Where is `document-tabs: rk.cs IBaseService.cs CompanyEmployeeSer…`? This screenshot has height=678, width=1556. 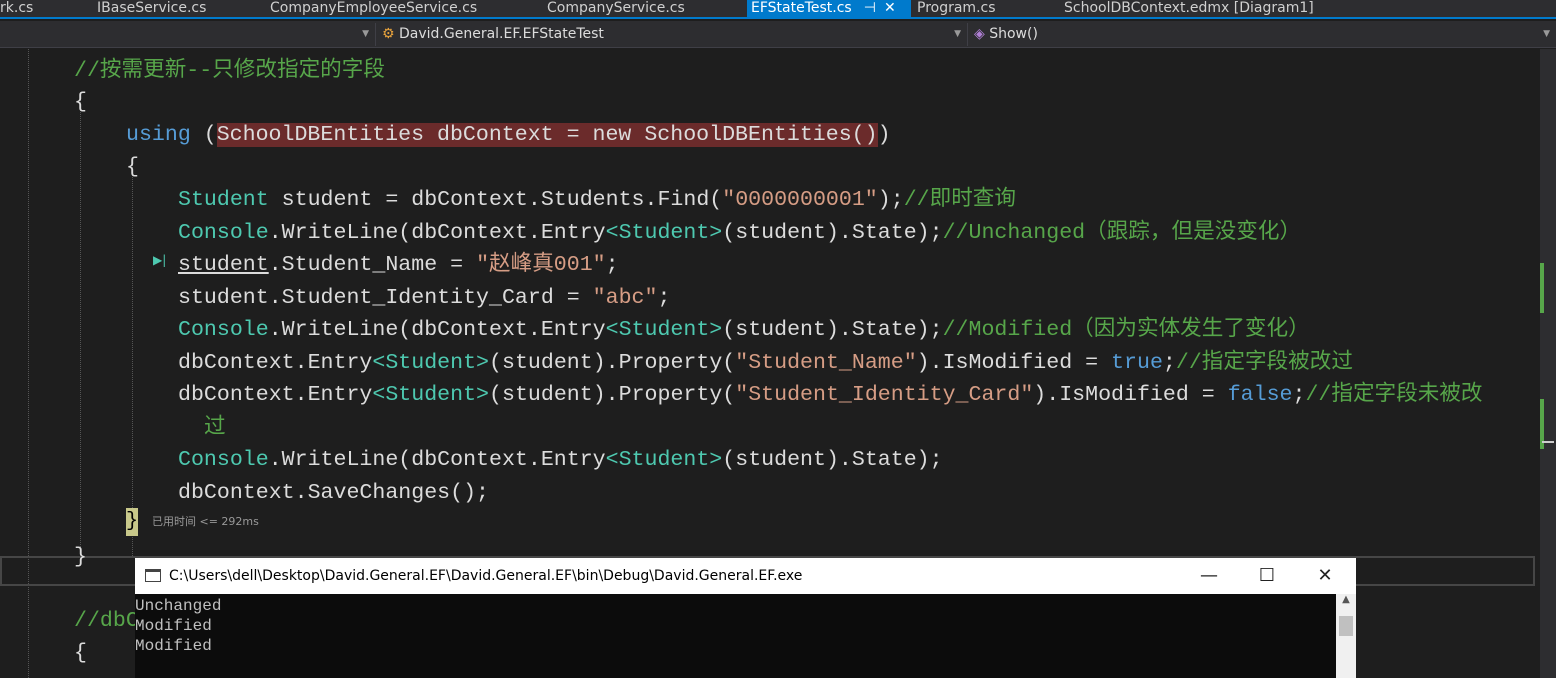 document-tabs: rk.cs IBaseService.cs CompanyEmployeeSer… is located at coordinates (778, 9).